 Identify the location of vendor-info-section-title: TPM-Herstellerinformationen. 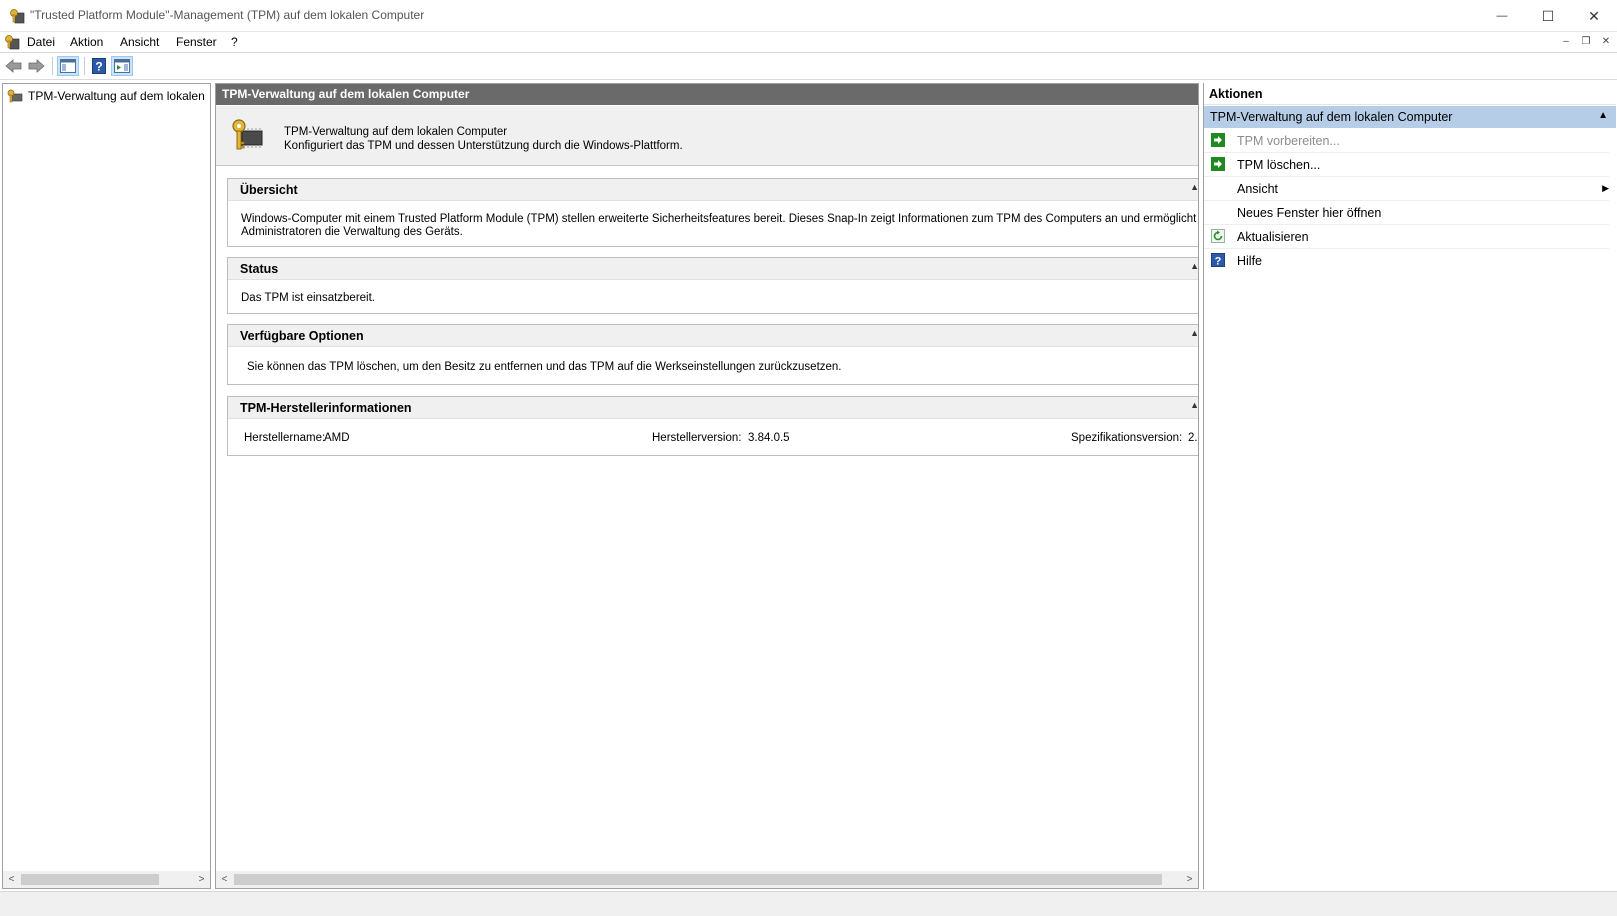
(326, 408).